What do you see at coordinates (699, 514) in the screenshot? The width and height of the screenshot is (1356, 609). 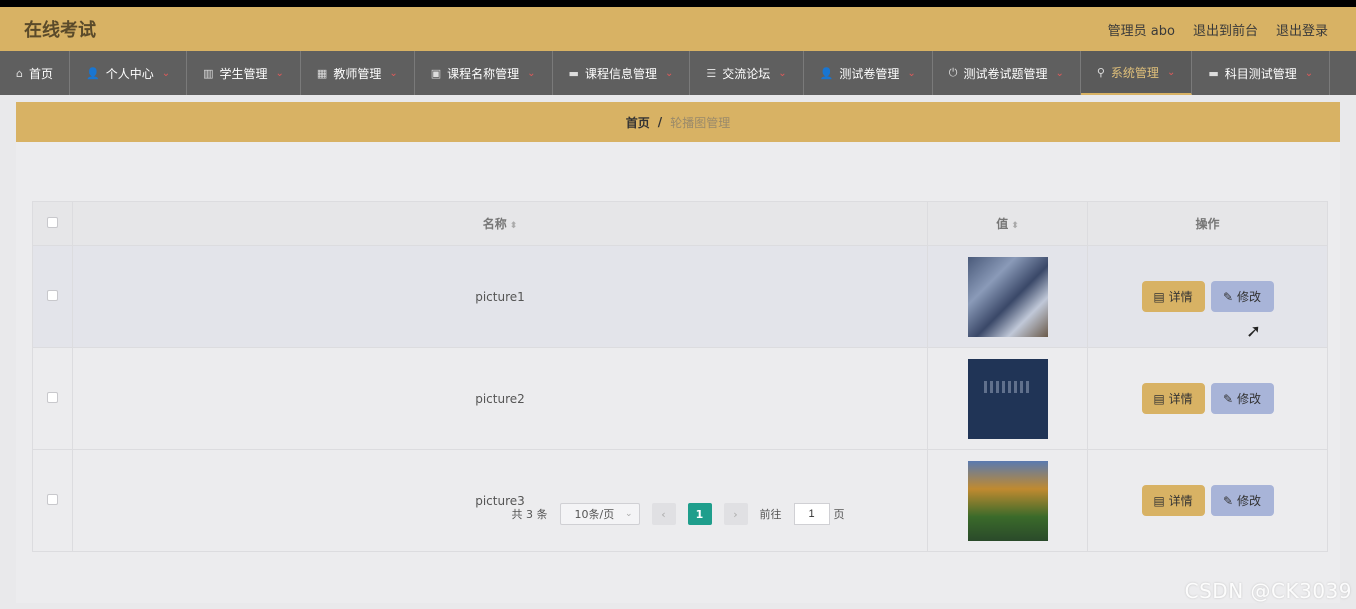 I see `page-1-button: 1` at bounding box center [699, 514].